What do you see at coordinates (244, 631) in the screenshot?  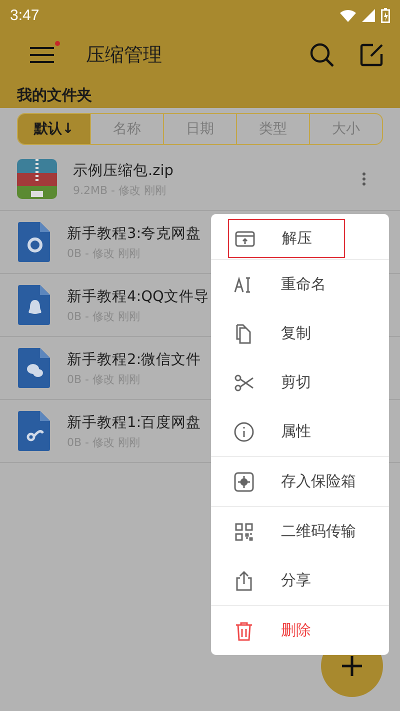 I see `trash-icon` at bounding box center [244, 631].